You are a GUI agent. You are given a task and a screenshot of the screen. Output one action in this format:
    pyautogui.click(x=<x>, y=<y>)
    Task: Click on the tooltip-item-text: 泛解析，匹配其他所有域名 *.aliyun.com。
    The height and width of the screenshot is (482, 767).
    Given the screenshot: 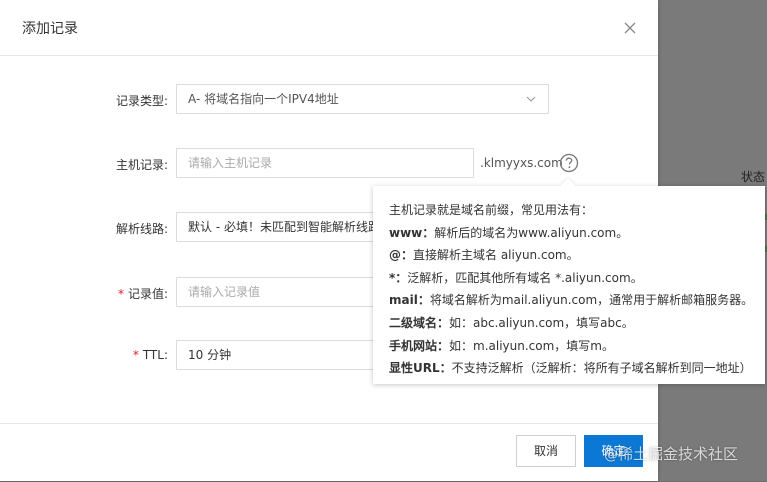 What is the action you would take?
    pyautogui.click(x=525, y=277)
    